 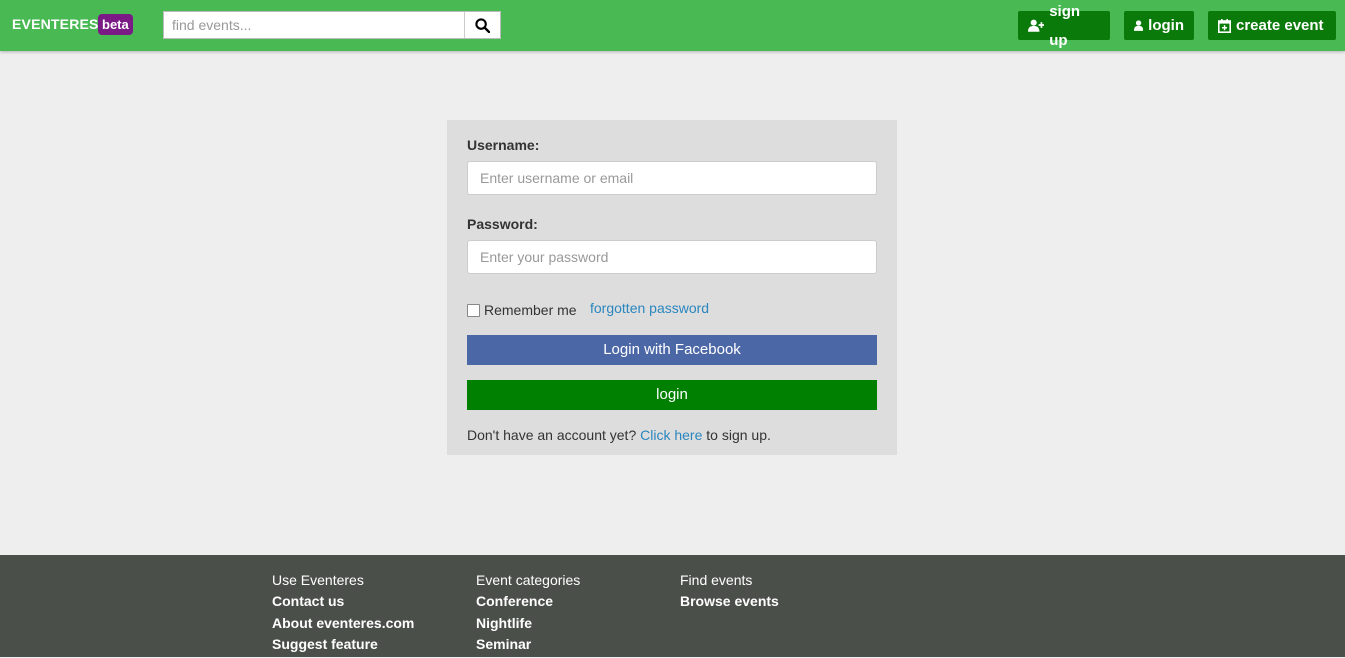 What do you see at coordinates (530, 310) in the screenshot?
I see `remember-label: Remember me` at bounding box center [530, 310].